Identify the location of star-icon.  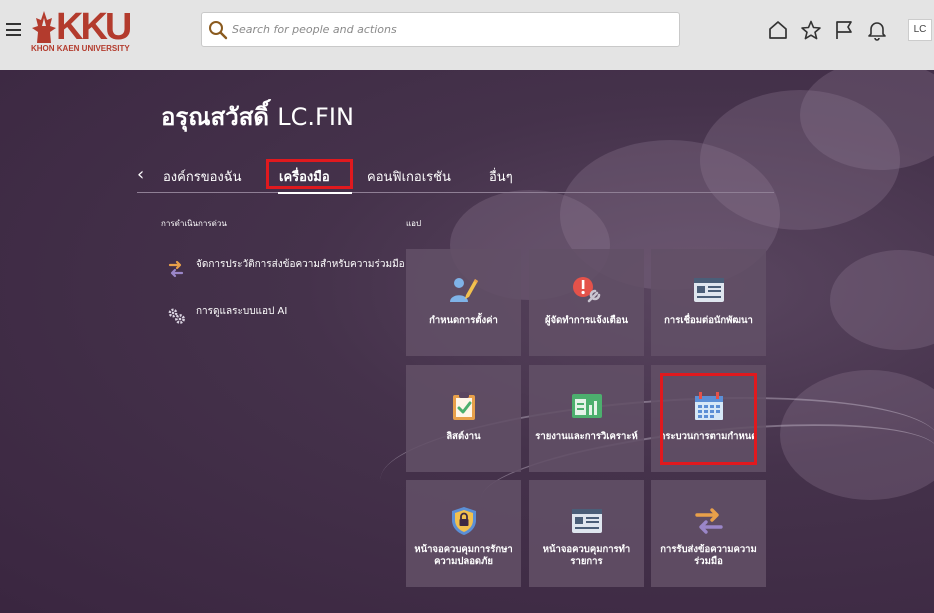
(811, 30).